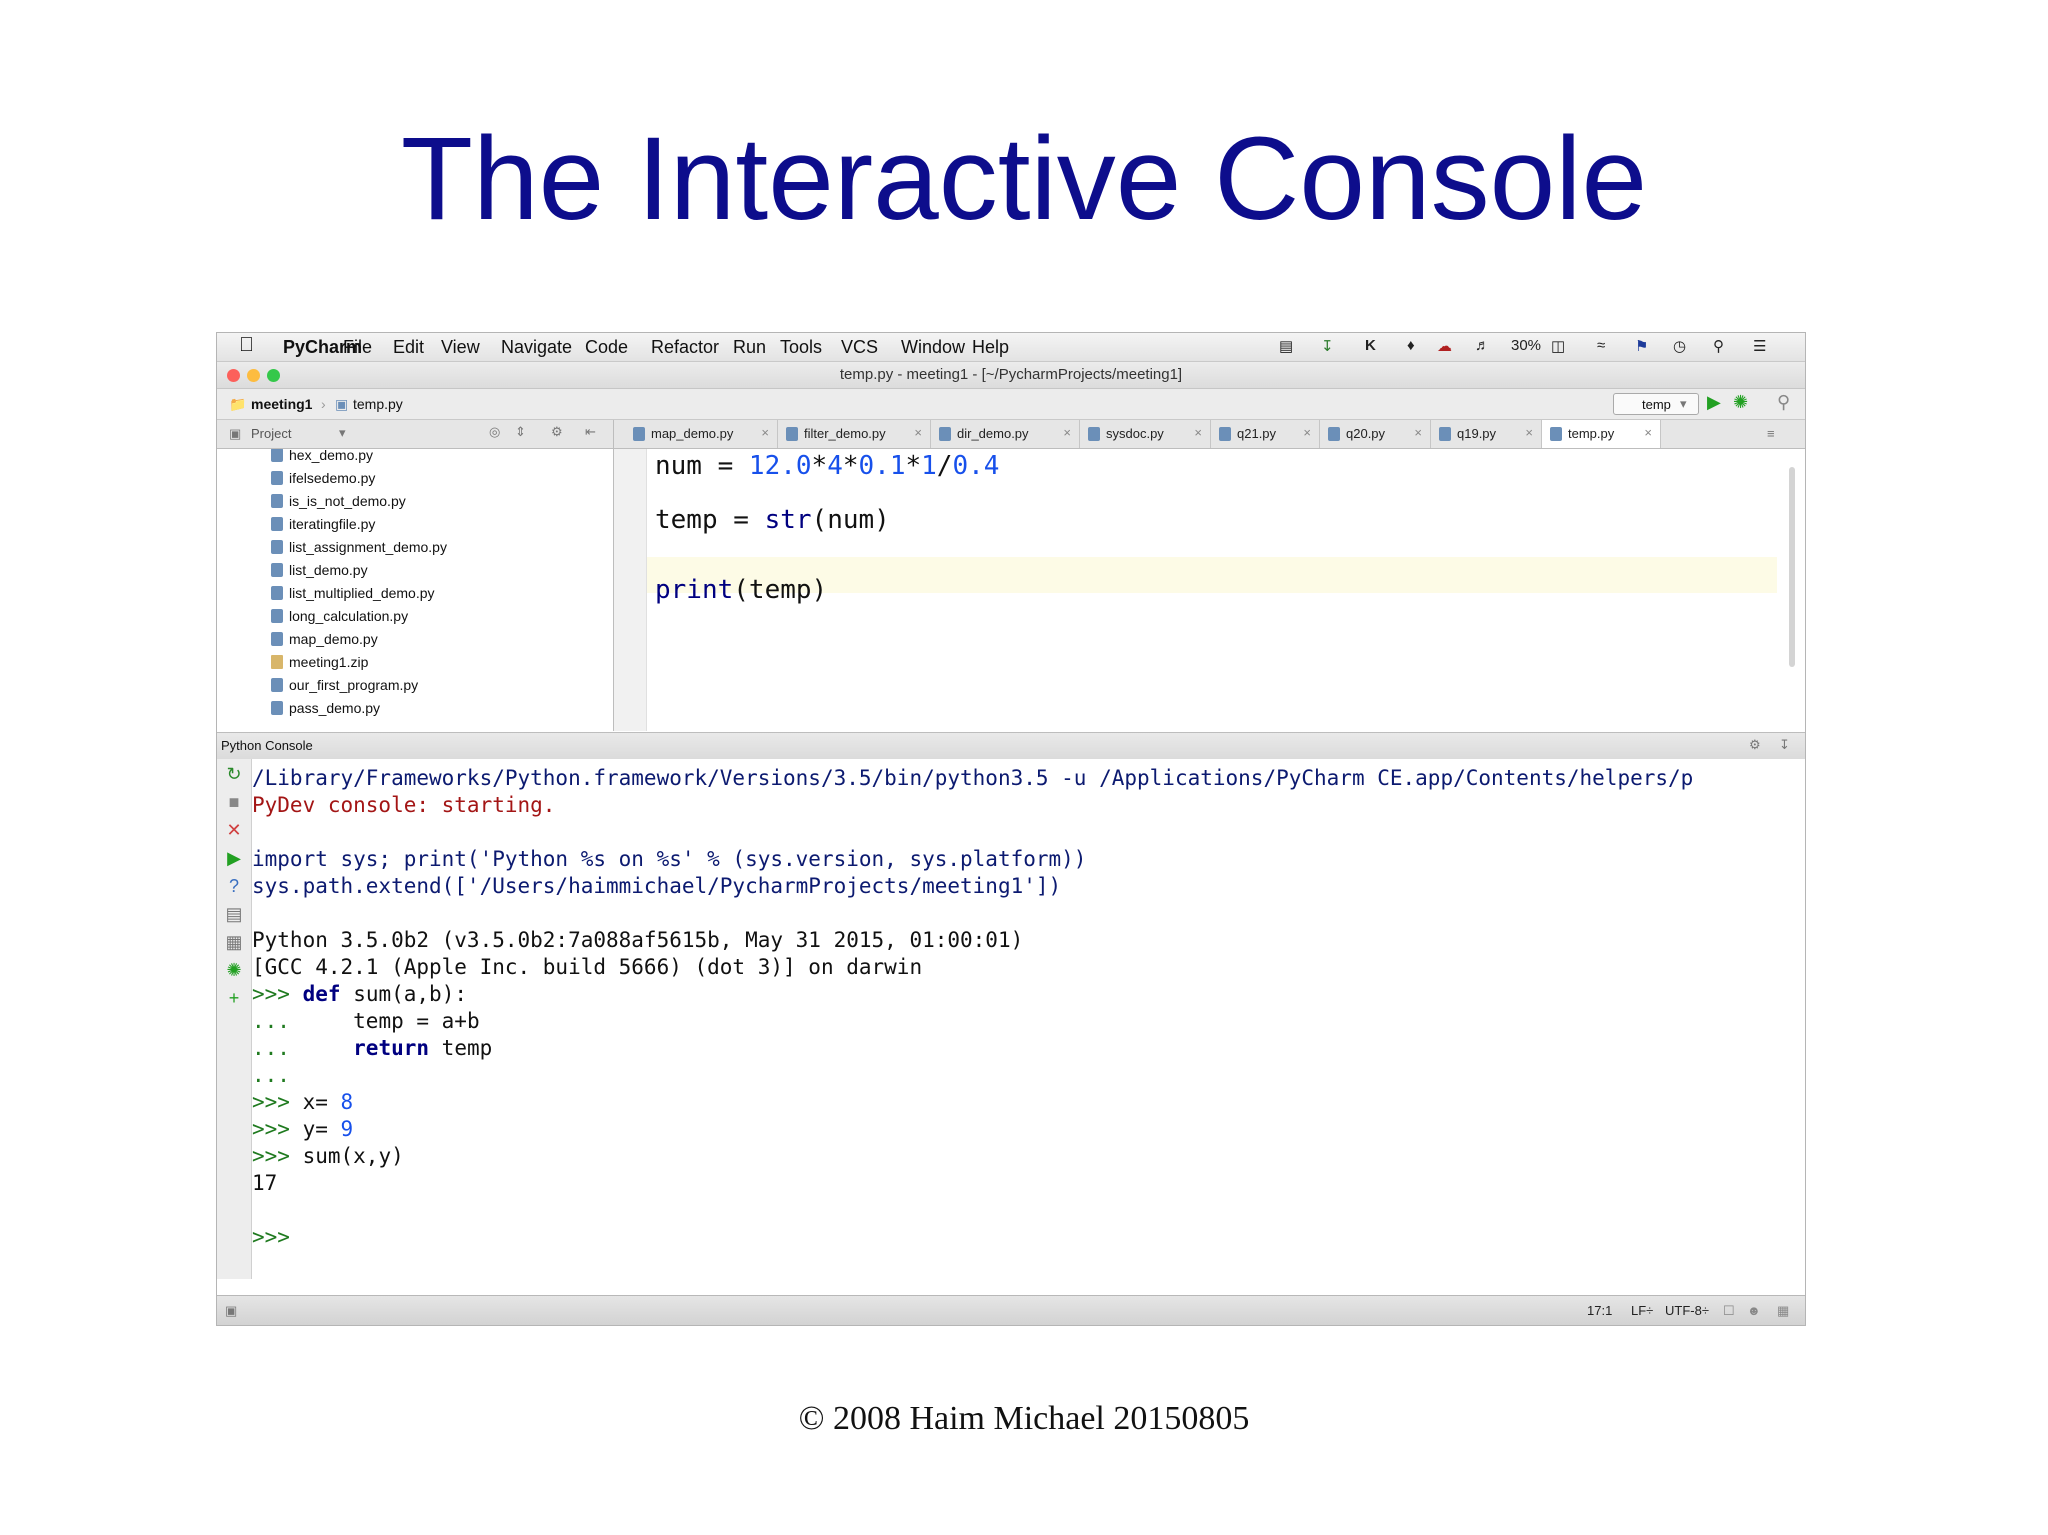  I want to click on editor-gutter, so click(630, 590).